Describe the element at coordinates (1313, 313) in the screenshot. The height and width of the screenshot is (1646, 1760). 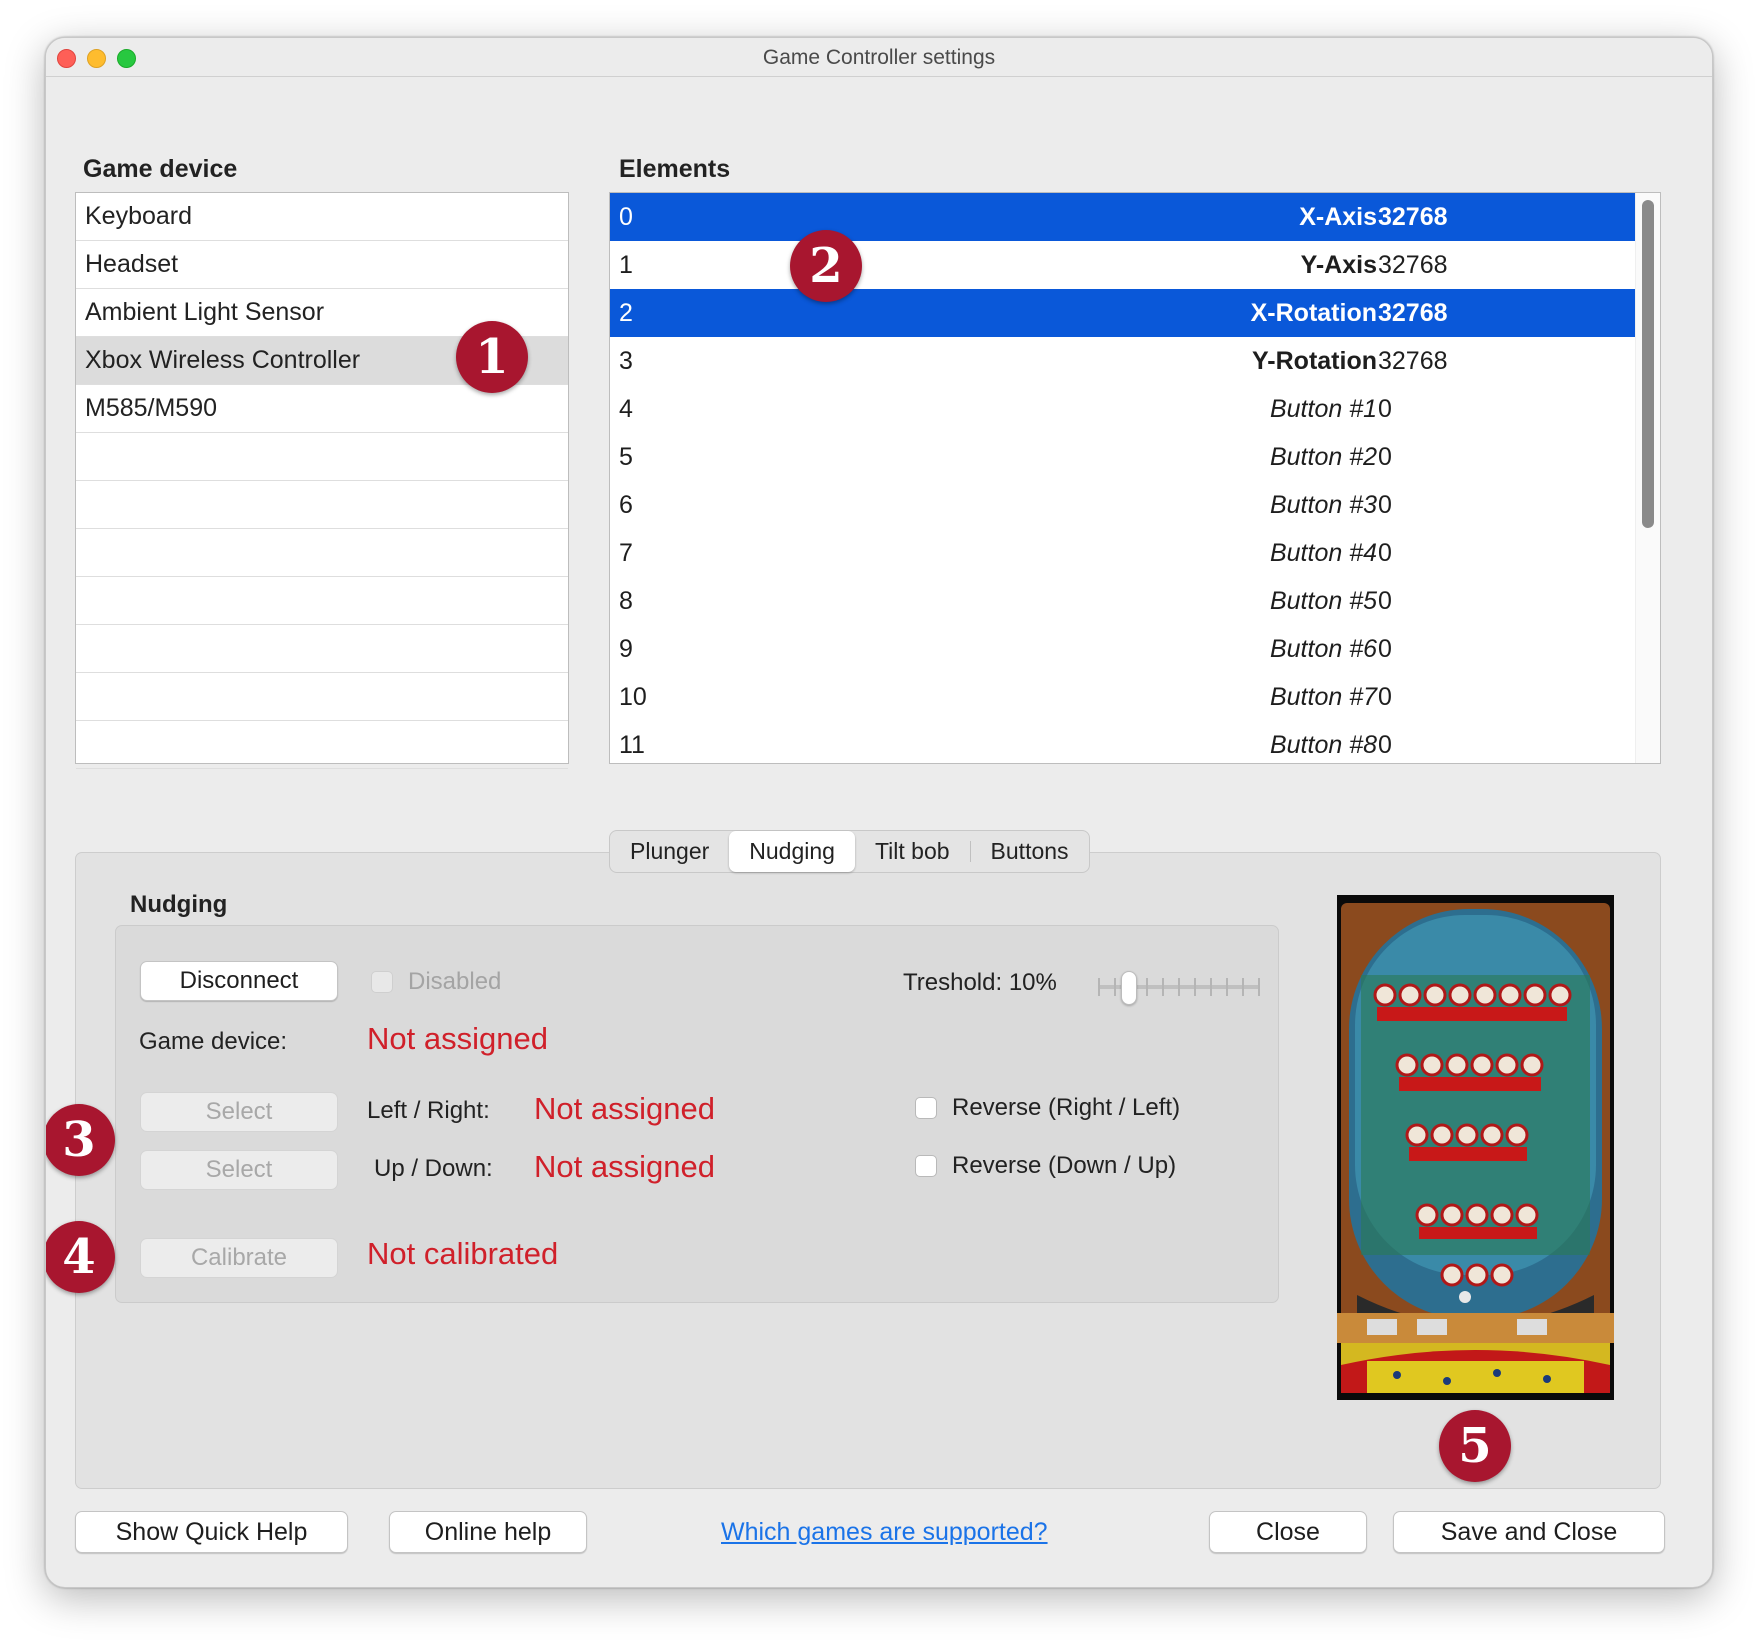
I see `element-name: X-Rotation` at that location.